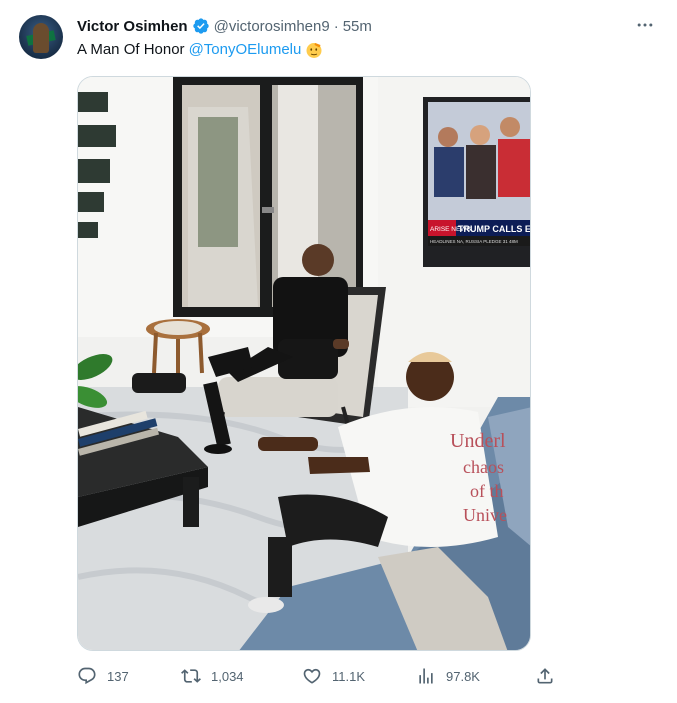  What do you see at coordinates (87, 676) in the screenshot?
I see `reply-icon` at bounding box center [87, 676].